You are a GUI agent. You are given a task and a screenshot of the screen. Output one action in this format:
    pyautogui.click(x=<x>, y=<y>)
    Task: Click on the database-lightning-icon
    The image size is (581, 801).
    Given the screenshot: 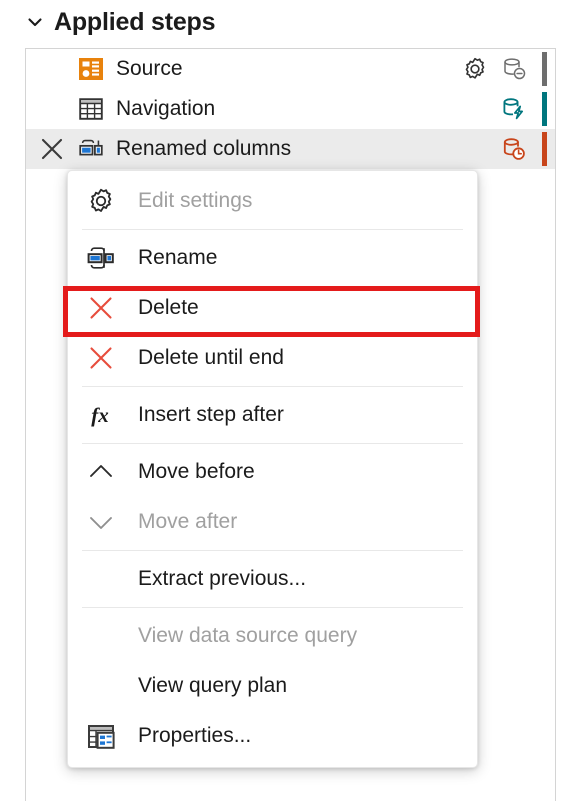 What is the action you would take?
    pyautogui.click(x=514, y=109)
    